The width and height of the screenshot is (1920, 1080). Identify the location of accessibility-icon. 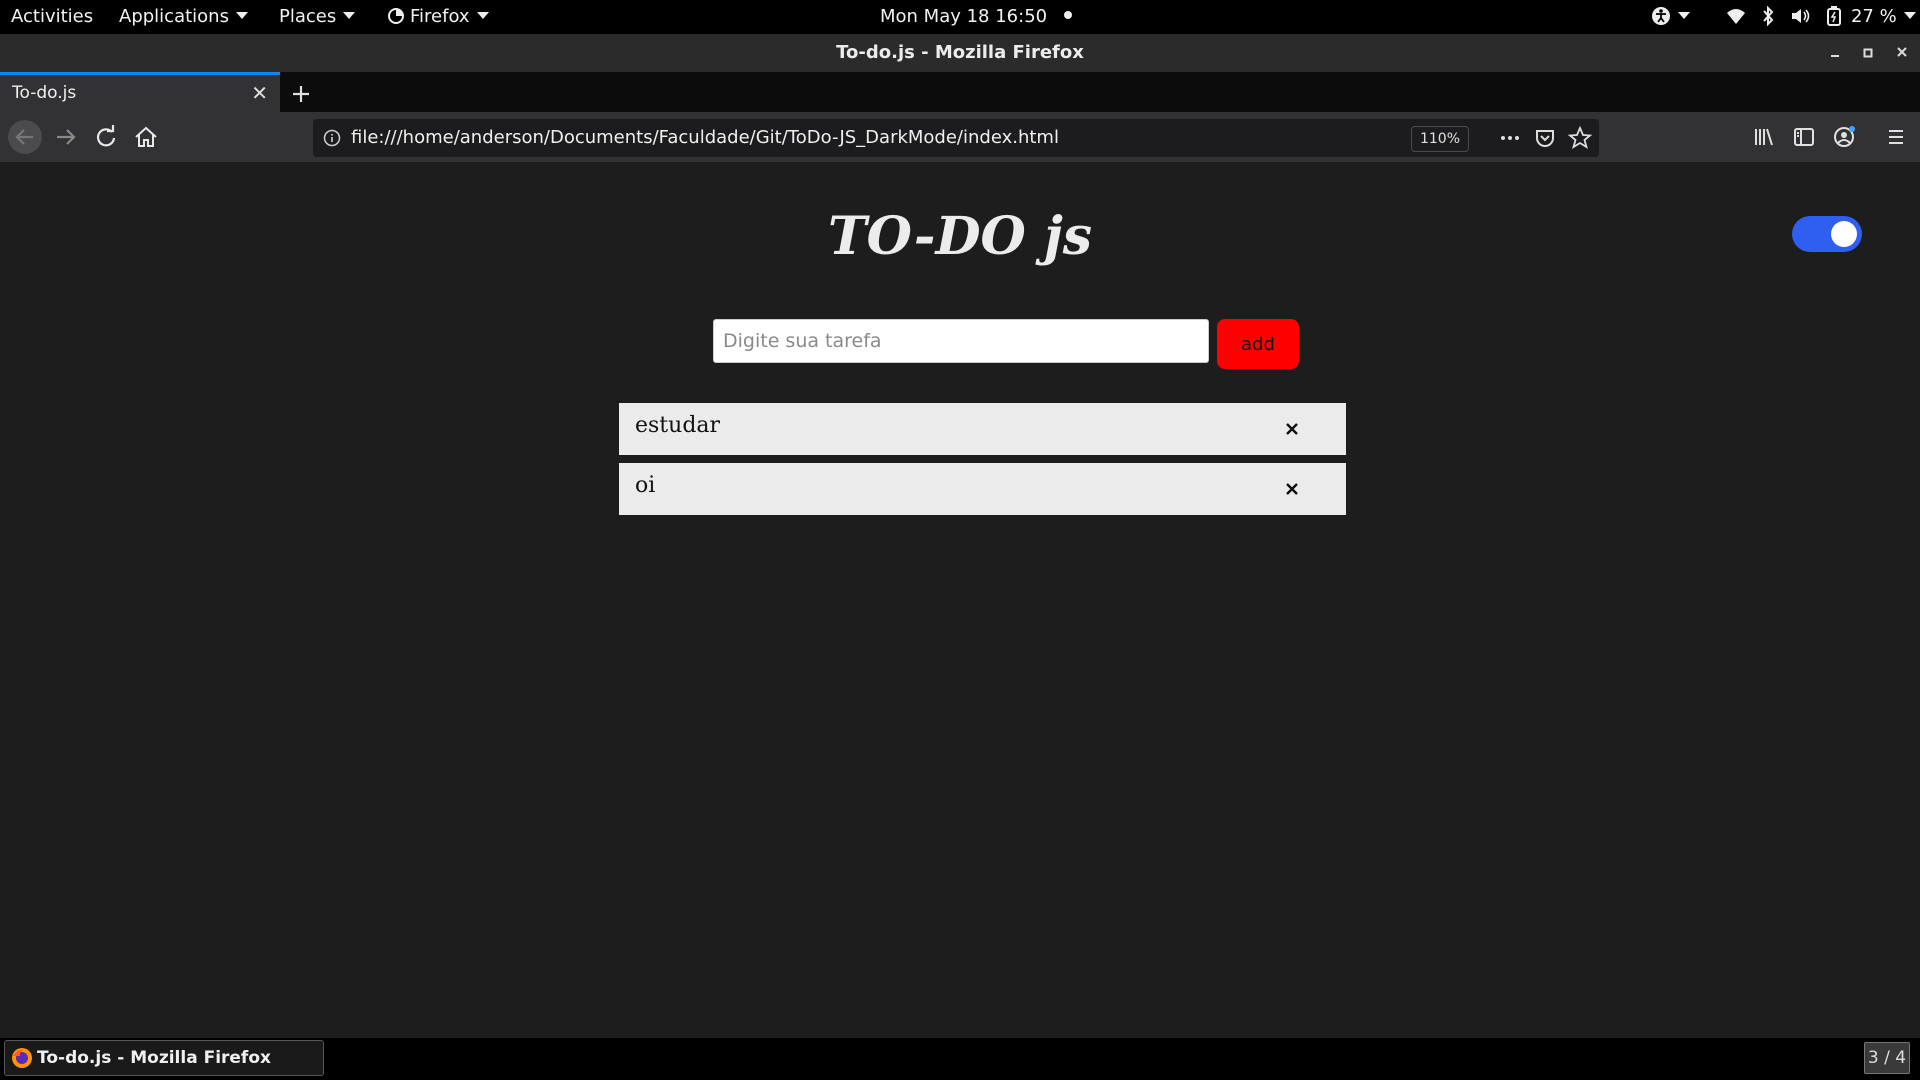
(1661, 16).